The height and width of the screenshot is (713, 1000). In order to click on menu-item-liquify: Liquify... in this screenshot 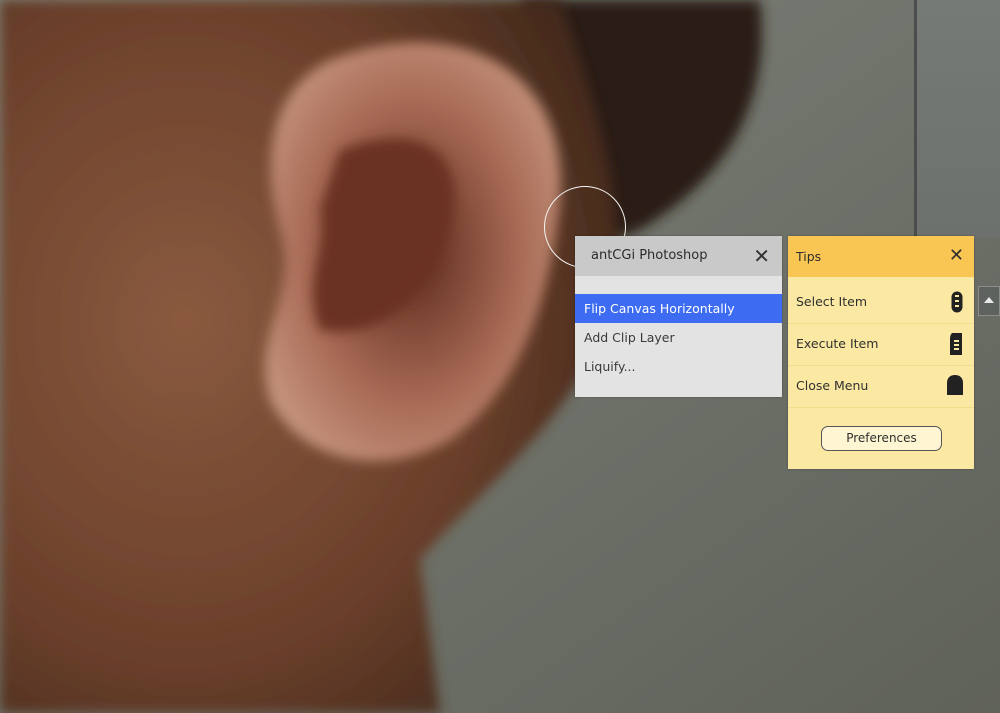, I will do `click(678, 366)`.